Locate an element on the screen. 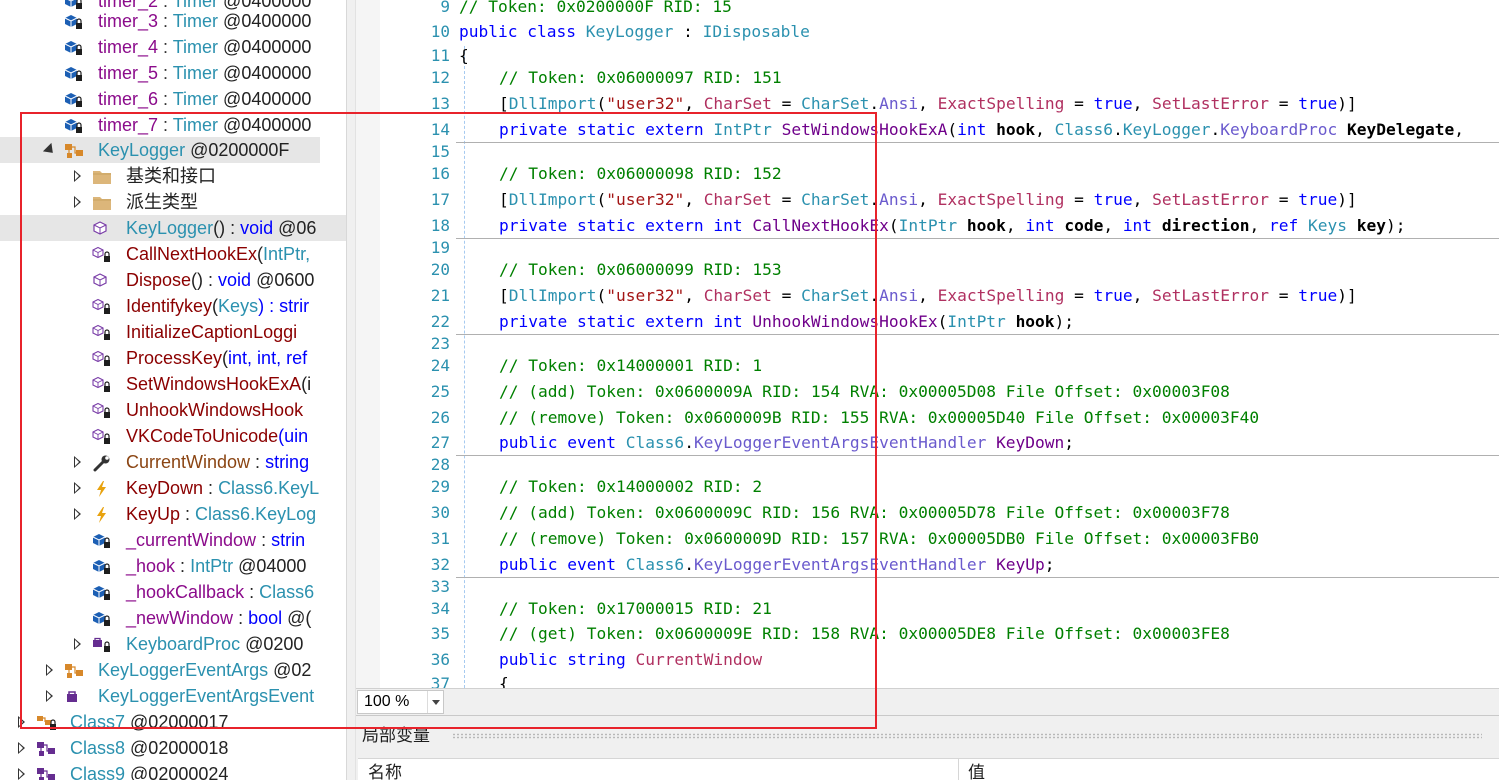 The height and width of the screenshot is (780, 1499). tree-node: KeyLoggerEventArgs @02 is located at coordinates (173, 670).